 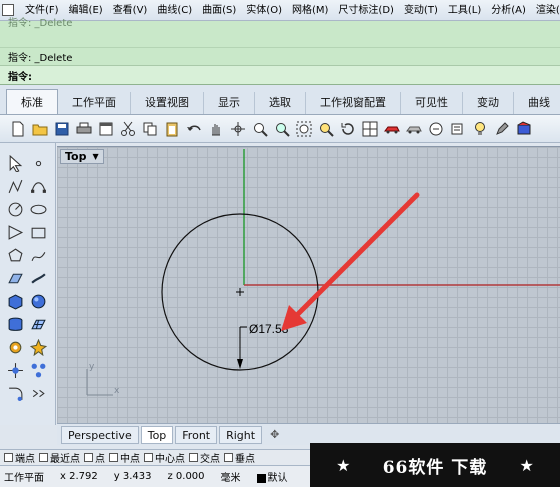 I want to click on menu-view: 查看(V), so click(x=130, y=10).